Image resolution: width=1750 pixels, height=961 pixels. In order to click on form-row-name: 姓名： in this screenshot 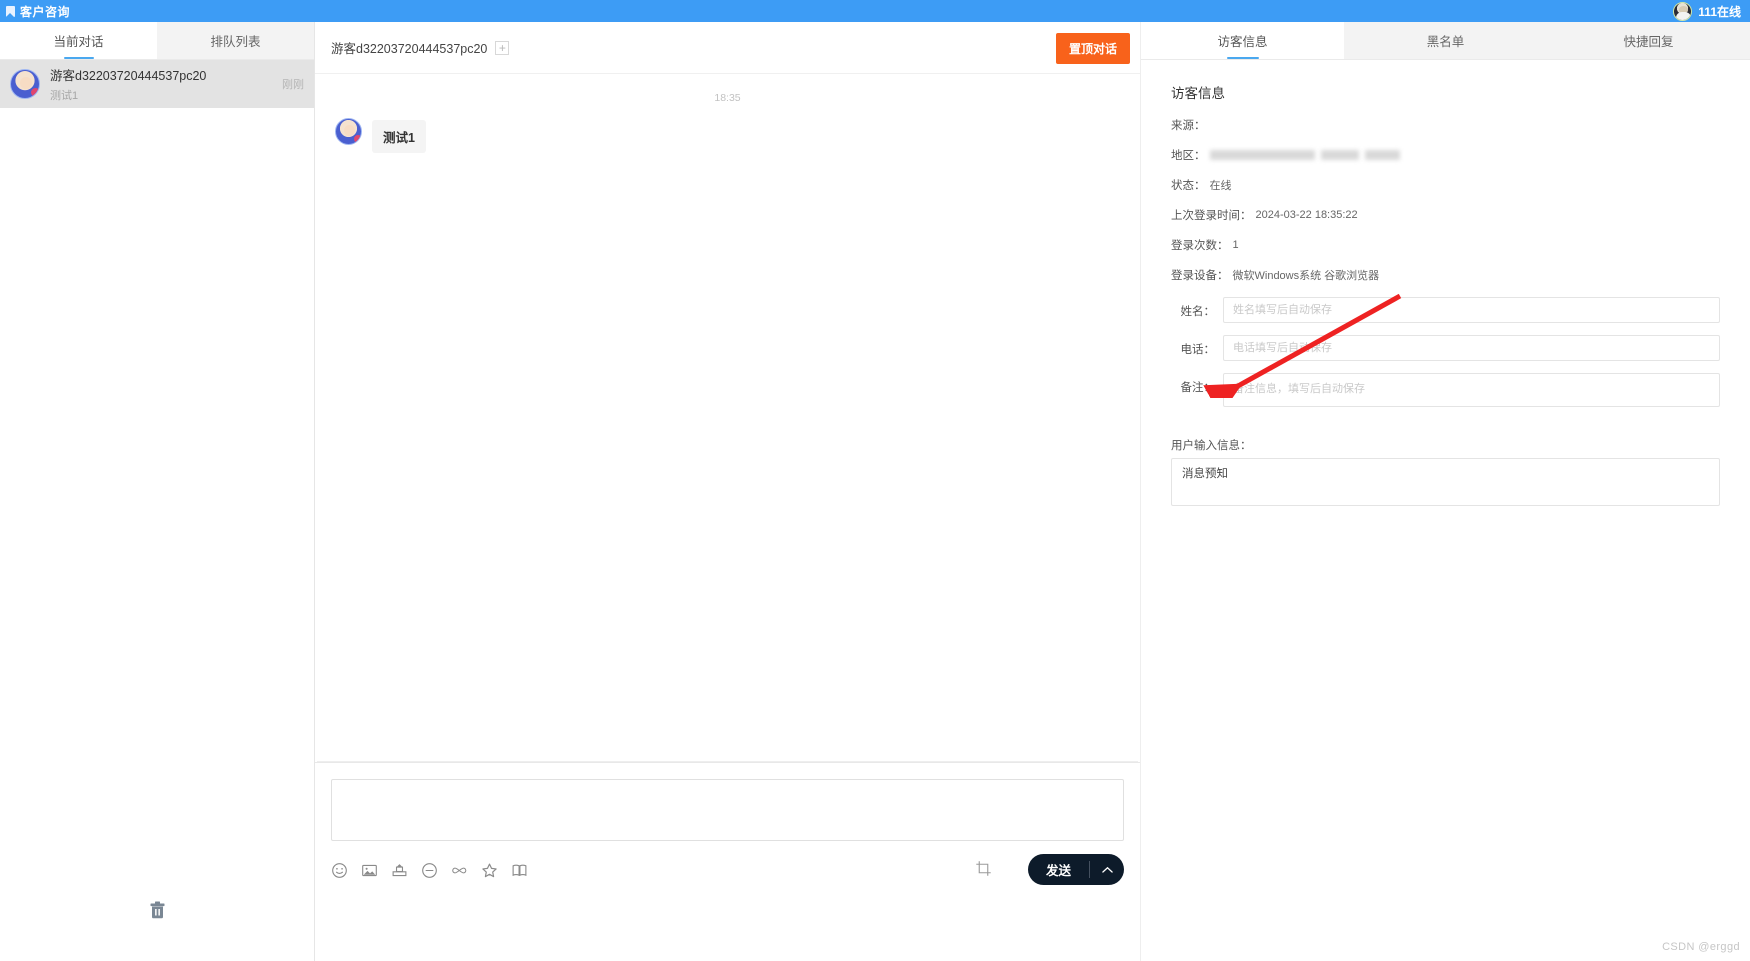, I will do `click(1445, 310)`.